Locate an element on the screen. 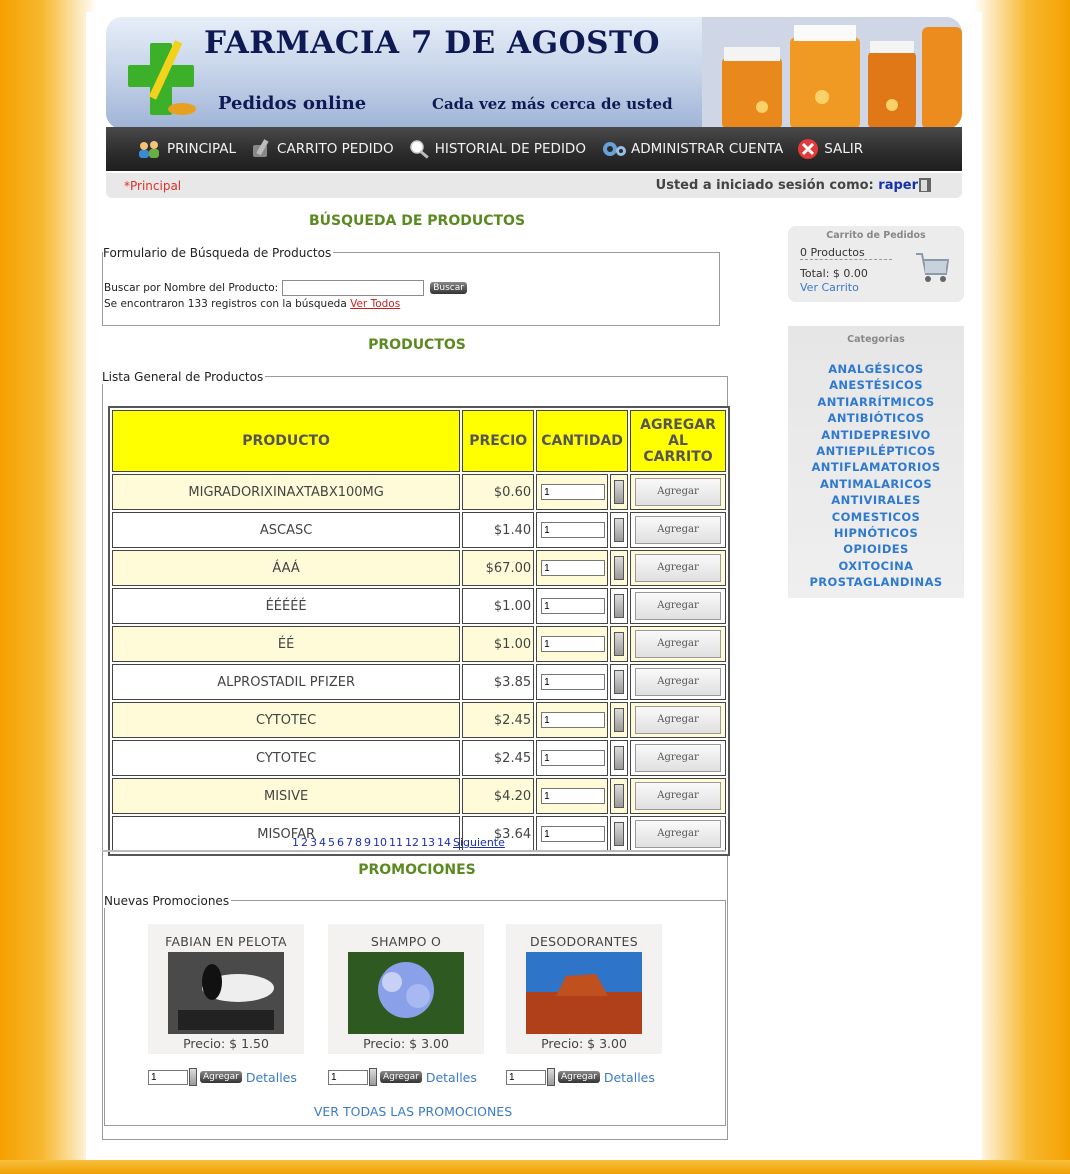  view-all-link: Ver Todos is located at coordinates (375, 304).